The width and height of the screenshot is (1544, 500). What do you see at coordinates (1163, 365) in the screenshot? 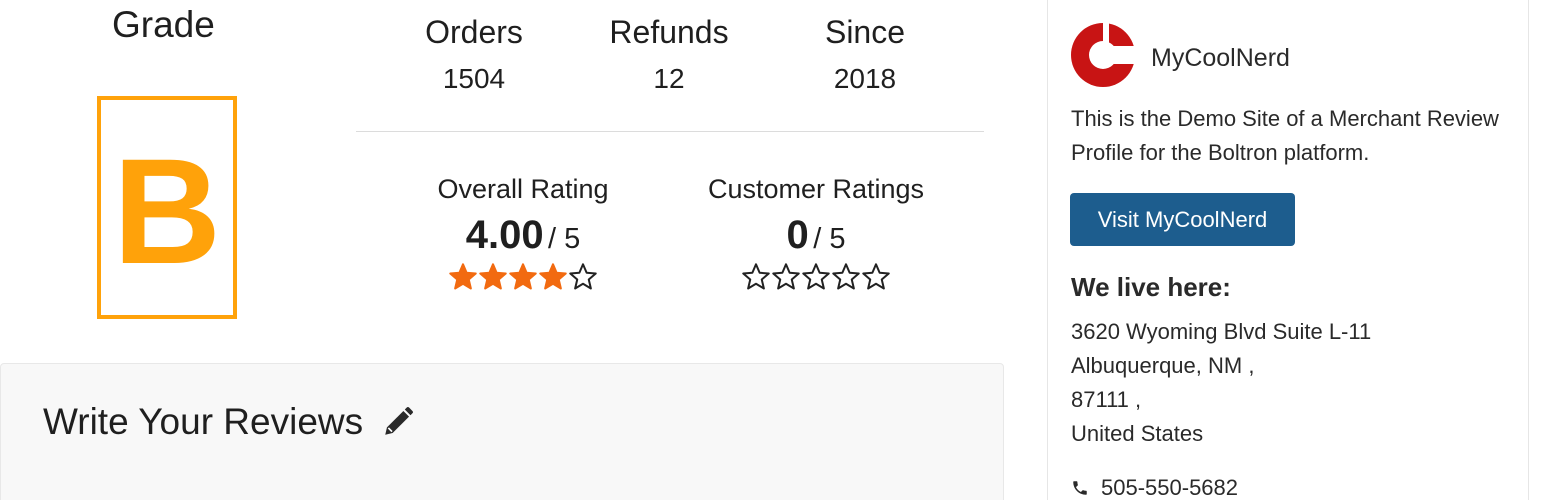
I see `address-line-2: Albuquerque, NM ,` at bounding box center [1163, 365].